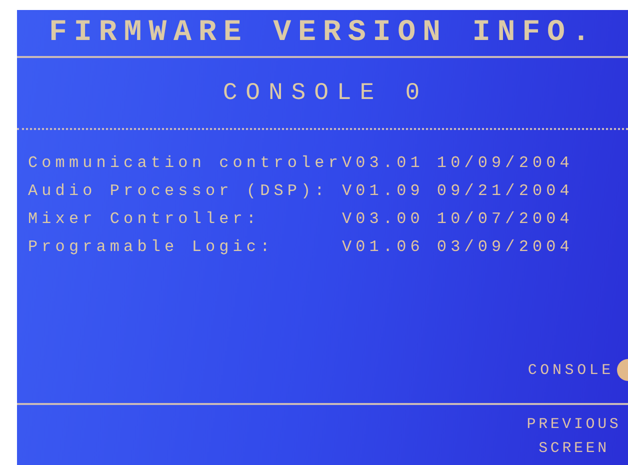 Image resolution: width=628 pixels, height=465 pixels. What do you see at coordinates (151, 247) in the screenshot?
I see `component-label: Programable Logic:` at bounding box center [151, 247].